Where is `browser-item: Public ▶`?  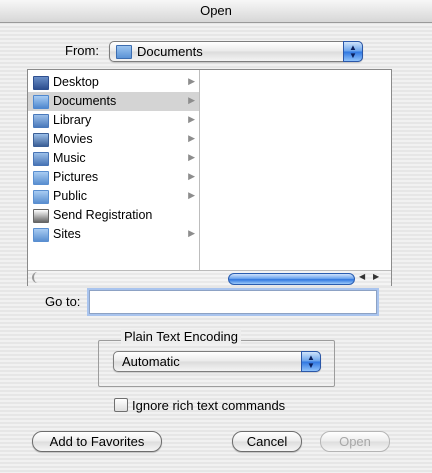
browser-item: Public ▶ is located at coordinates (113, 196).